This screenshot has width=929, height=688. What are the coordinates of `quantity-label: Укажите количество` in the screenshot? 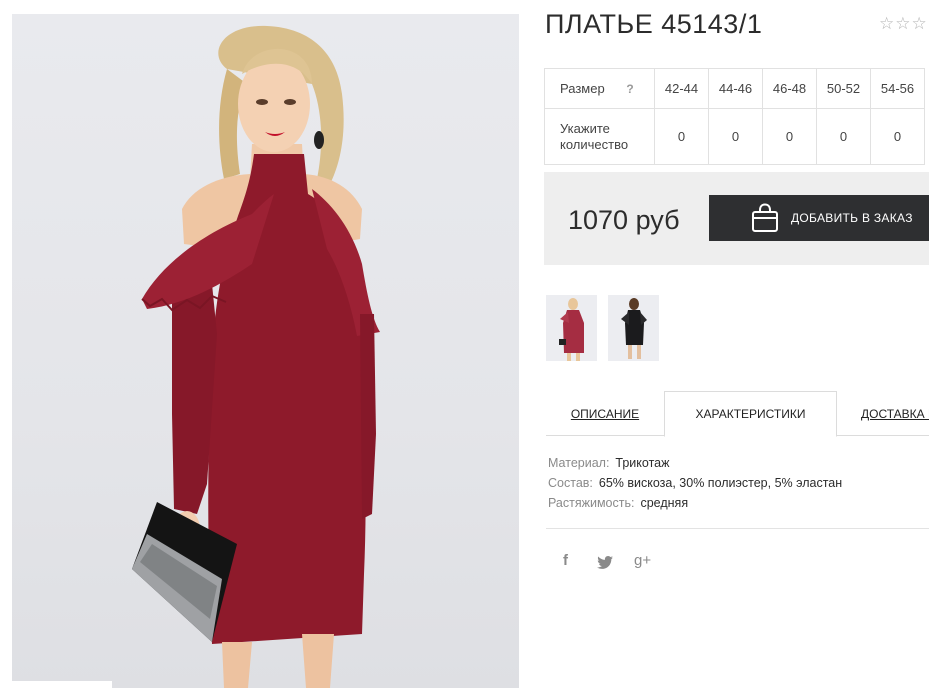 It's located at (599, 136).